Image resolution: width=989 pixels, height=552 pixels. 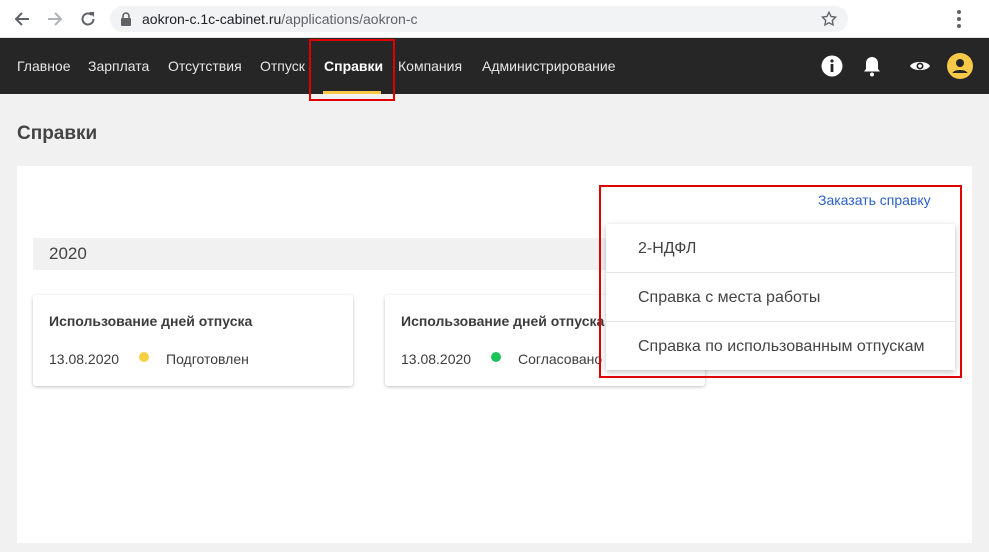 What do you see at coordinates (832, 66) in the screenshot?
I see `info-icon` at bounding box center [832, 66].